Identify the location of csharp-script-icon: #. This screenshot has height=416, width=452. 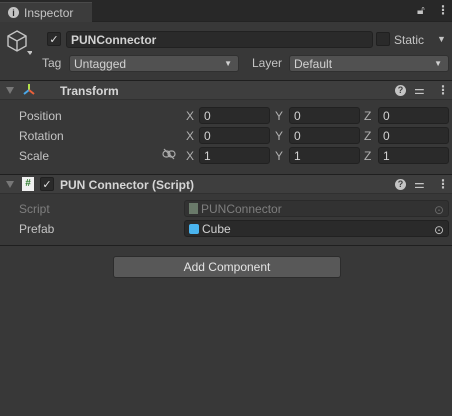
(28, 184).